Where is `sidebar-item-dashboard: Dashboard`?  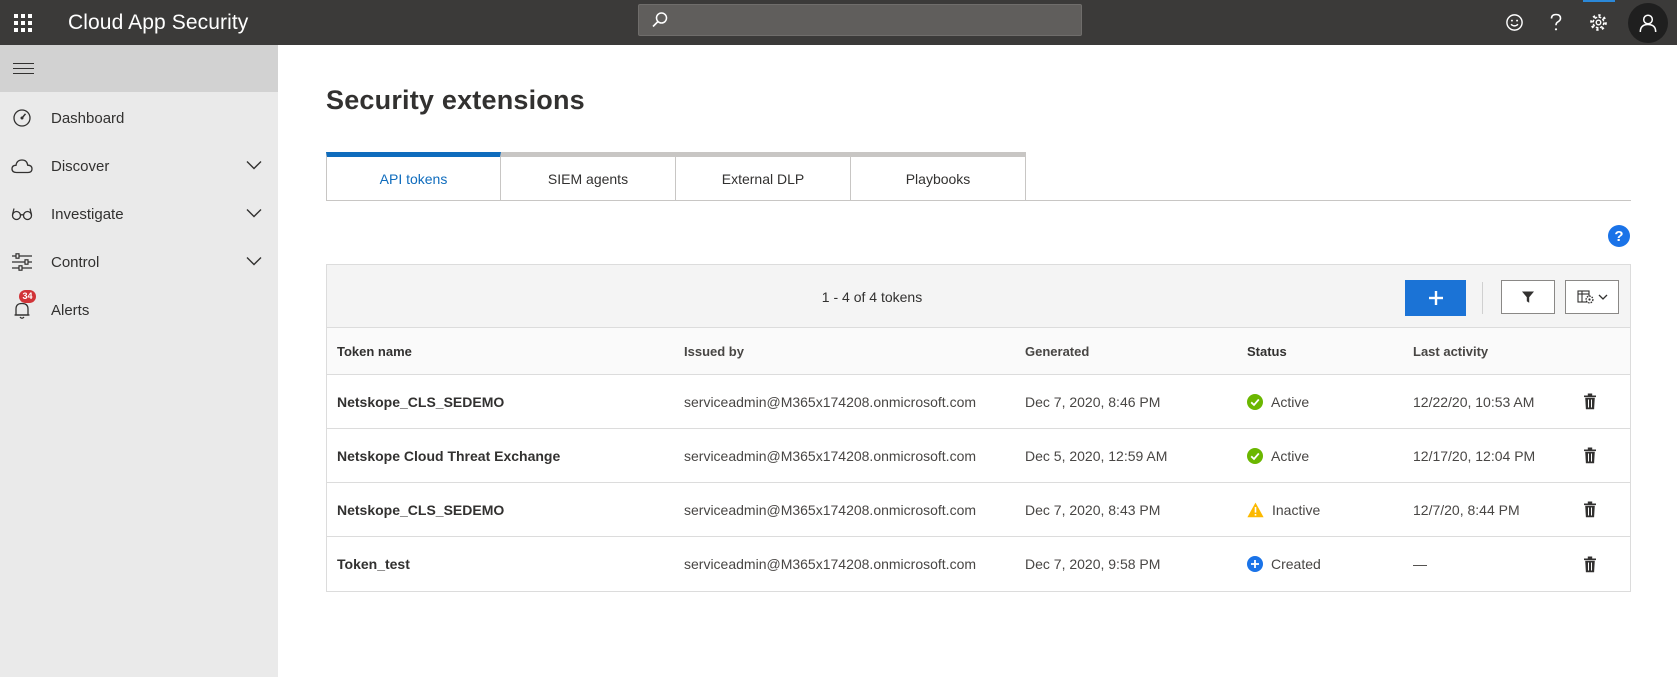
sidebar-item-dashboard: Dashboard is located at coordinates (139, 118).